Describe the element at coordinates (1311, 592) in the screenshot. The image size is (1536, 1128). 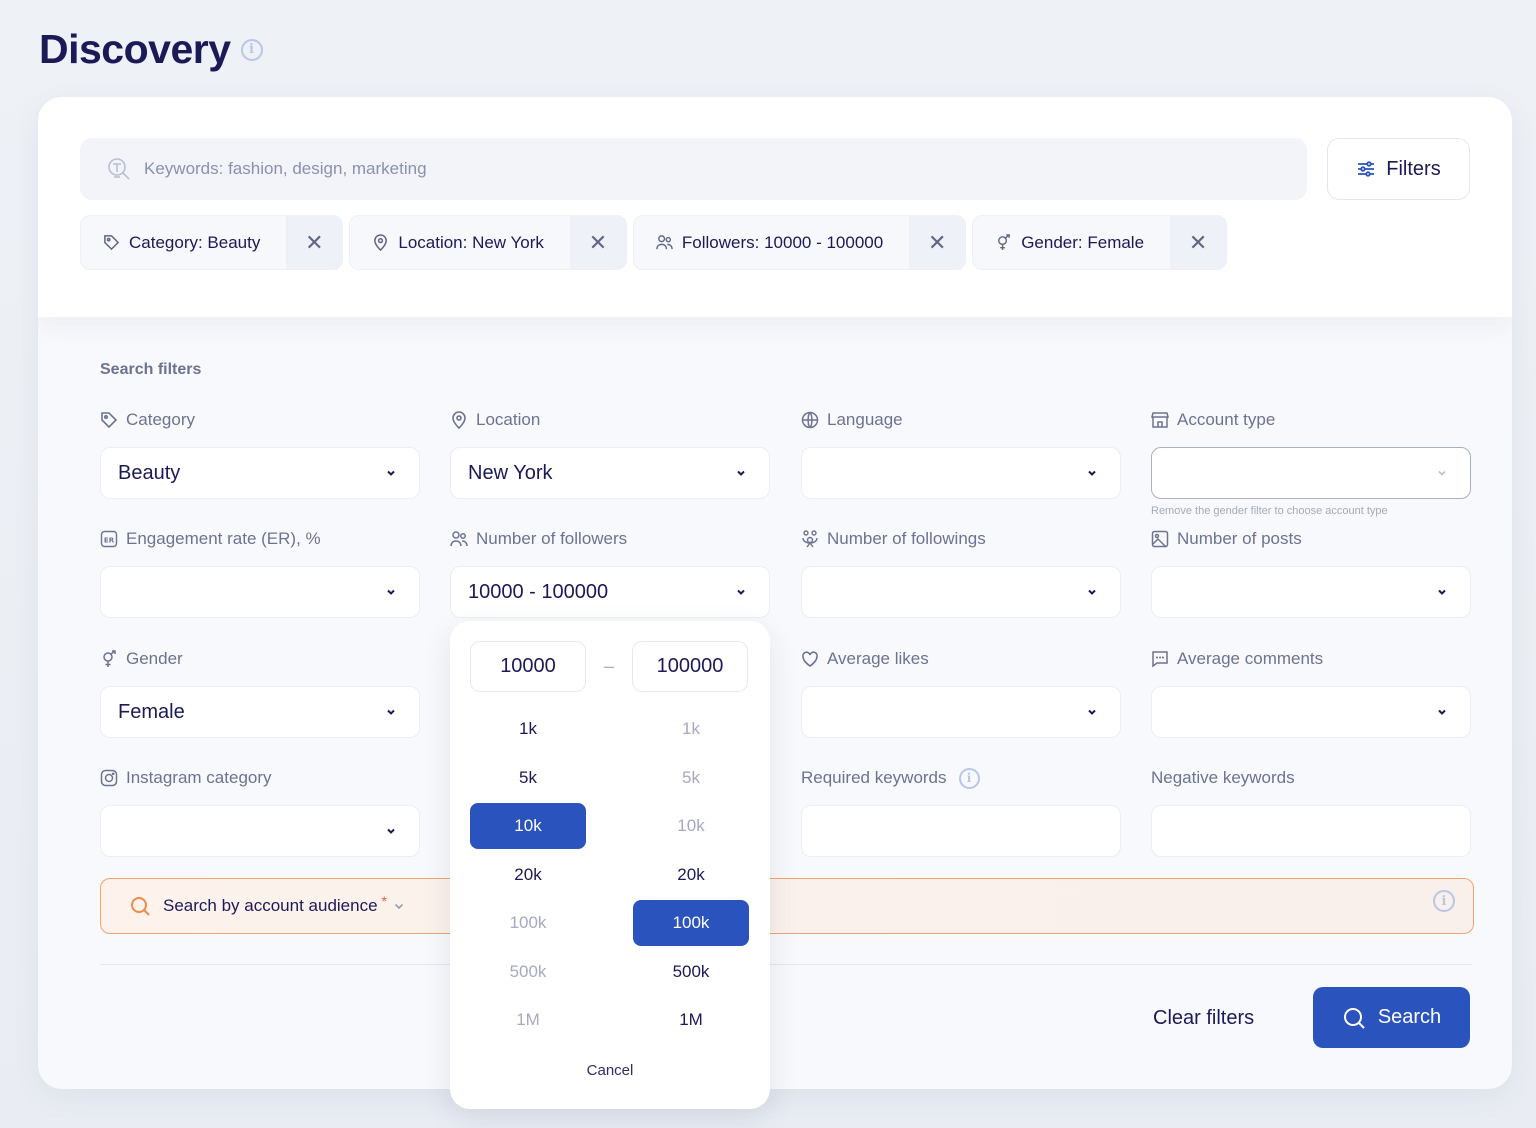
I see `posts-select` at that location.